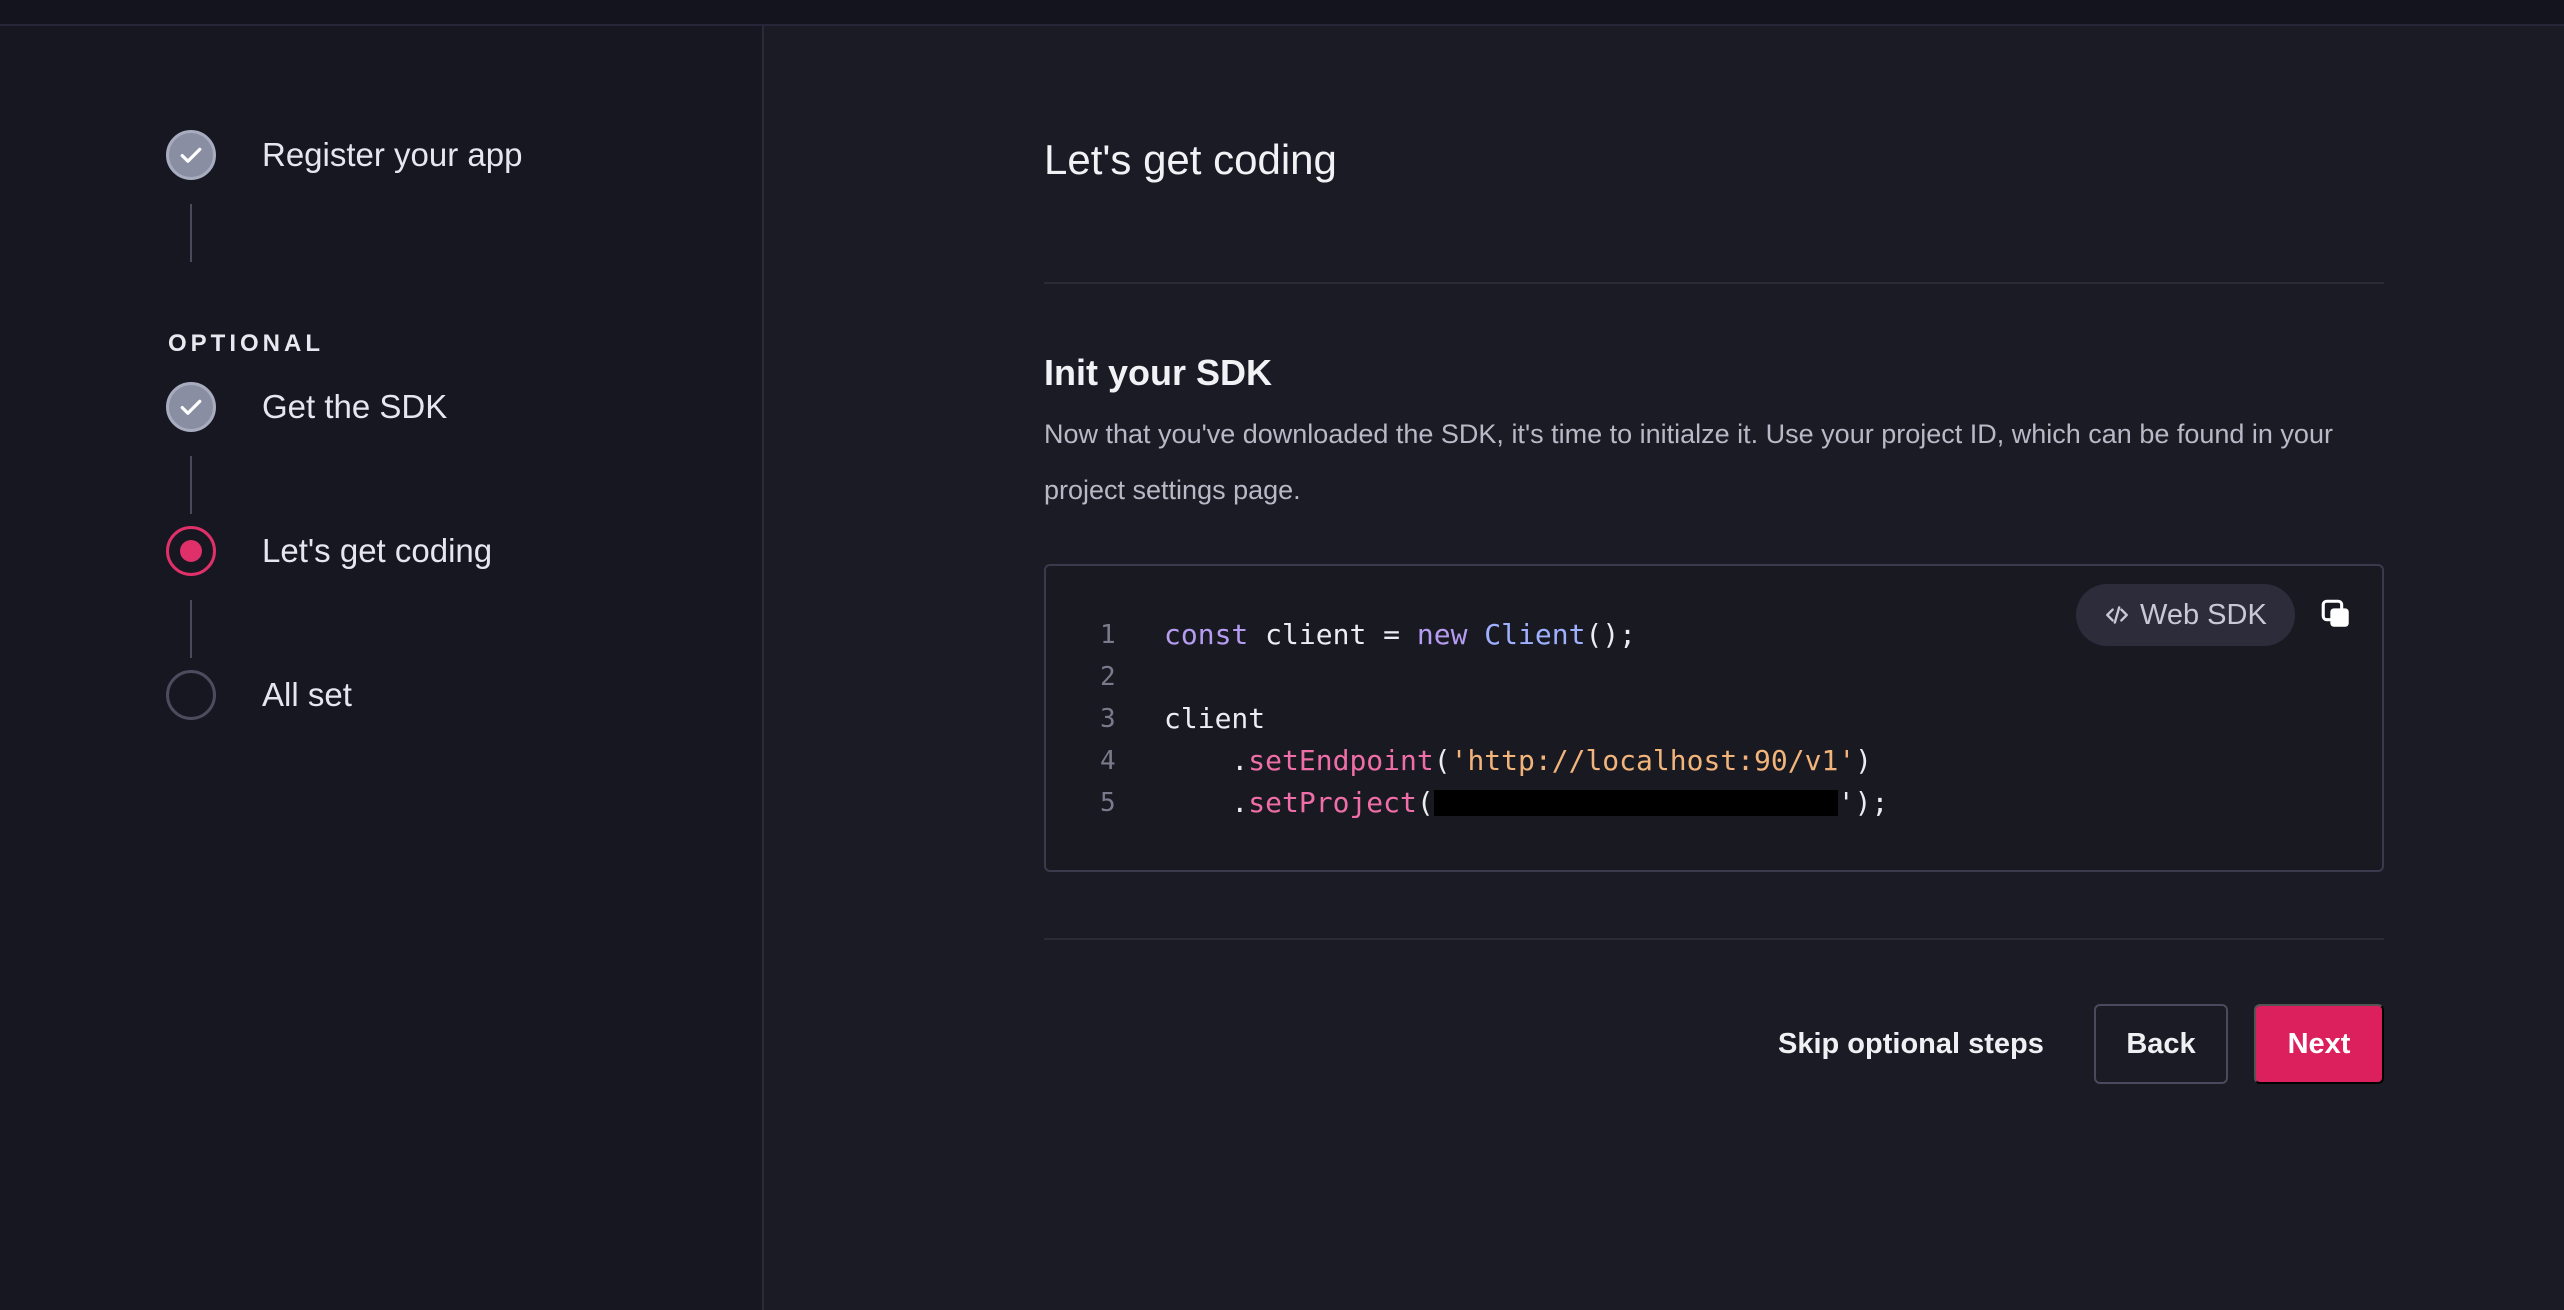 The image size is (2564, 1310). What do you see at coordinates (191, 551) in the screenshot?
I see `current-step-indicator-icon` at bounding box center [191, 551].